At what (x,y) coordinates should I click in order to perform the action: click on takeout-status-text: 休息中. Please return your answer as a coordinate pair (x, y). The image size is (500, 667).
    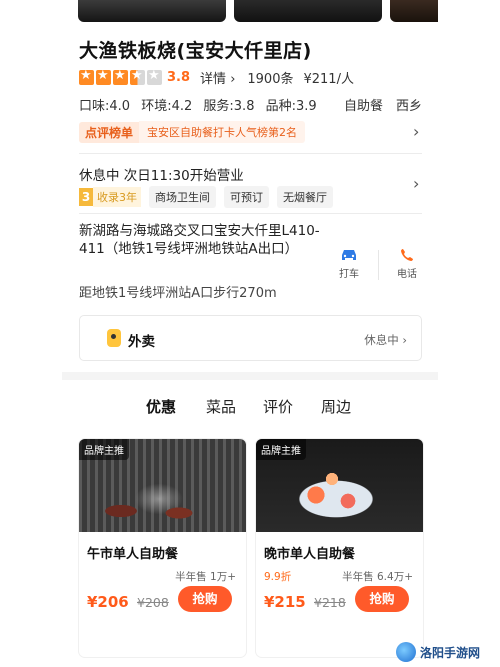
    Looking at the image, I should click on (381, 340).